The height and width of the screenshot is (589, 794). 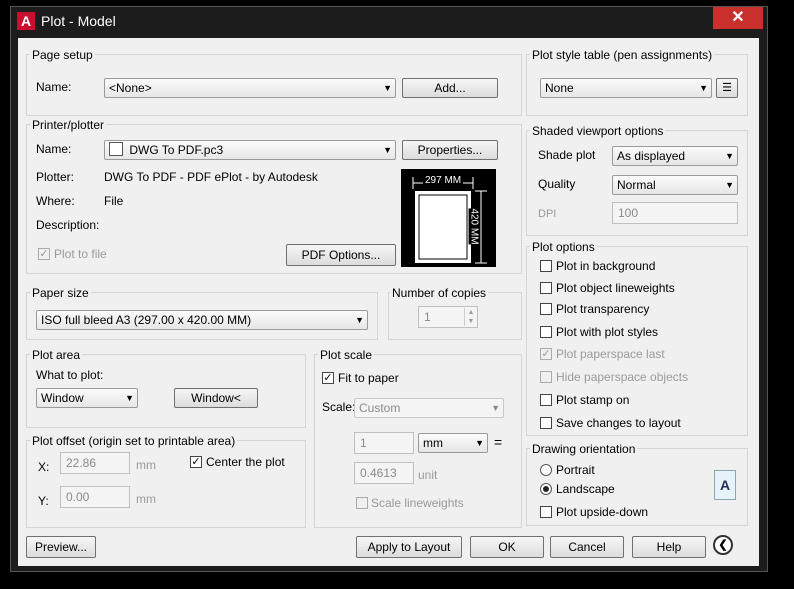 What do you see at coordinates (603, 309) in the screenshot?
I see `plot-option-label: Plot transparency` at bounding box center [603, 309].